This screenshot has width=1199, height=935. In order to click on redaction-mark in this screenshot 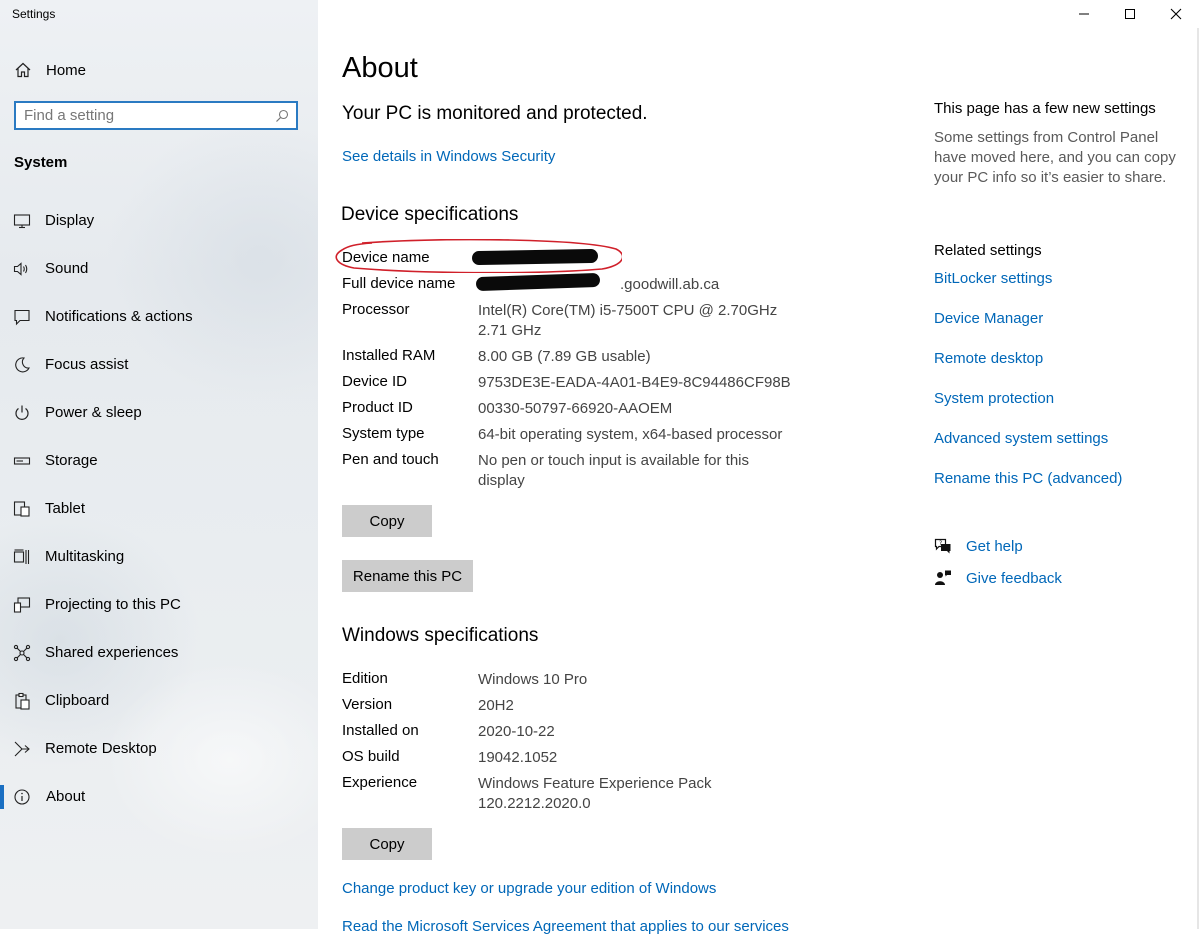, I will do `click(538, 282)`.